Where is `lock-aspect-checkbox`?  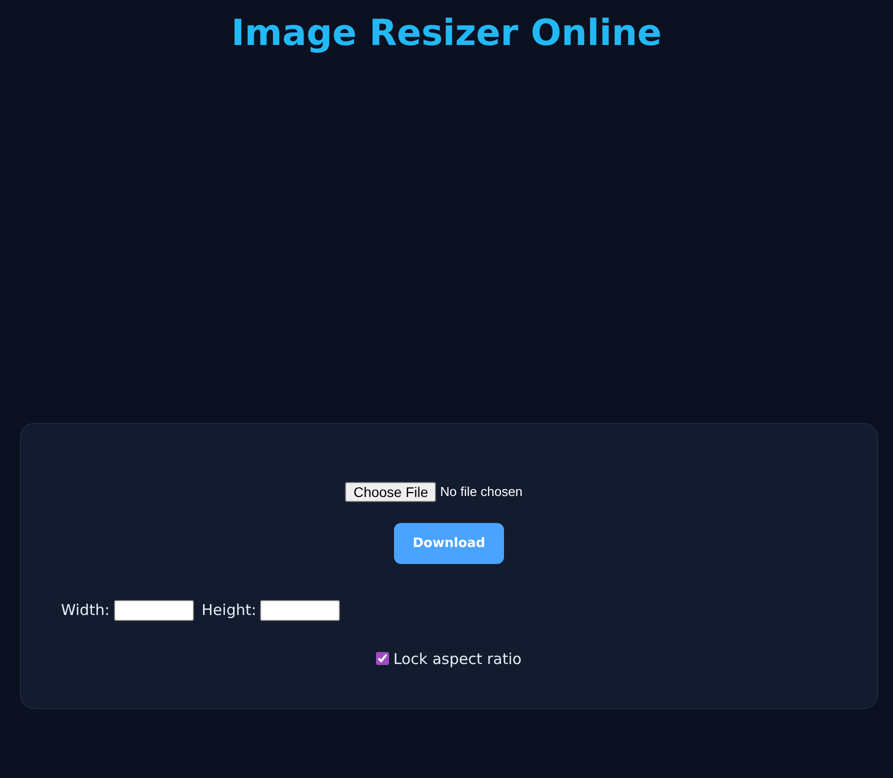
lock-aspect-checkbox is located at coordinates (383, 659).